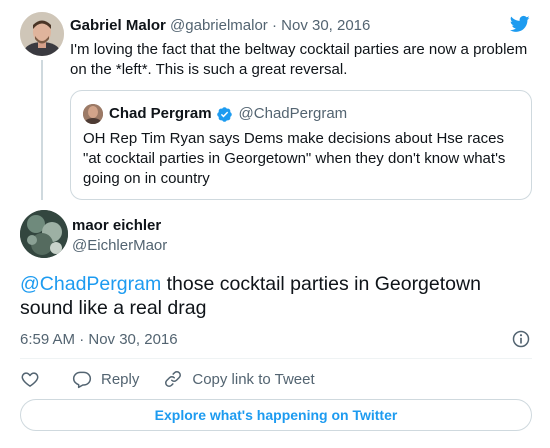  I want to click on parent-author-handle: @gabrielmalor, so click(219, 25).